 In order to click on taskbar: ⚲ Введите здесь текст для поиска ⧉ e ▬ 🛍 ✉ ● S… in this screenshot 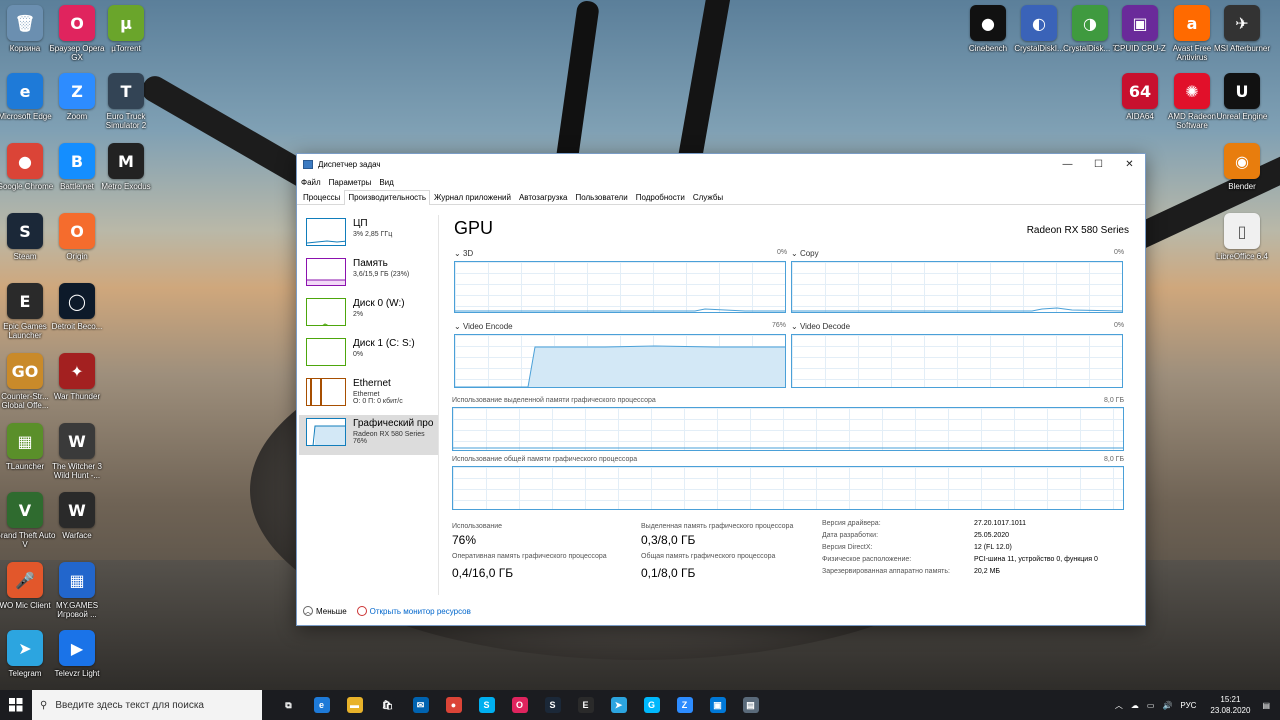, I will do `click(640, 705)`.